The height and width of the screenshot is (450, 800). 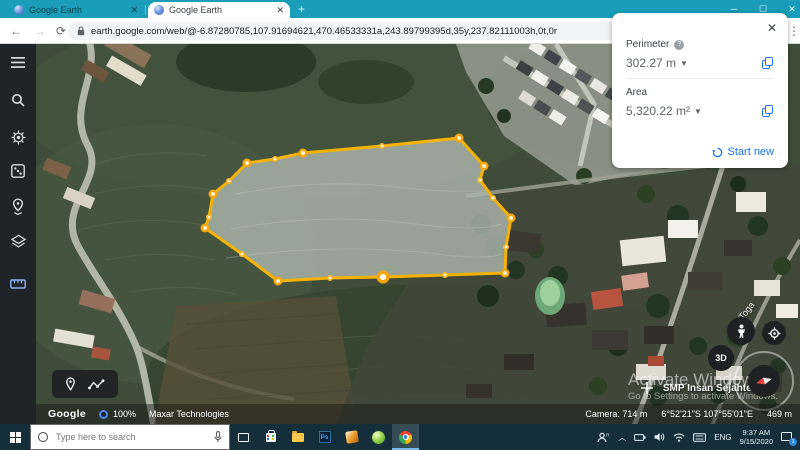 What do you see at coordinates (124, 414) in the screenshot?
I see `imagery-percent: 100%` at bounding box center [124, 414].